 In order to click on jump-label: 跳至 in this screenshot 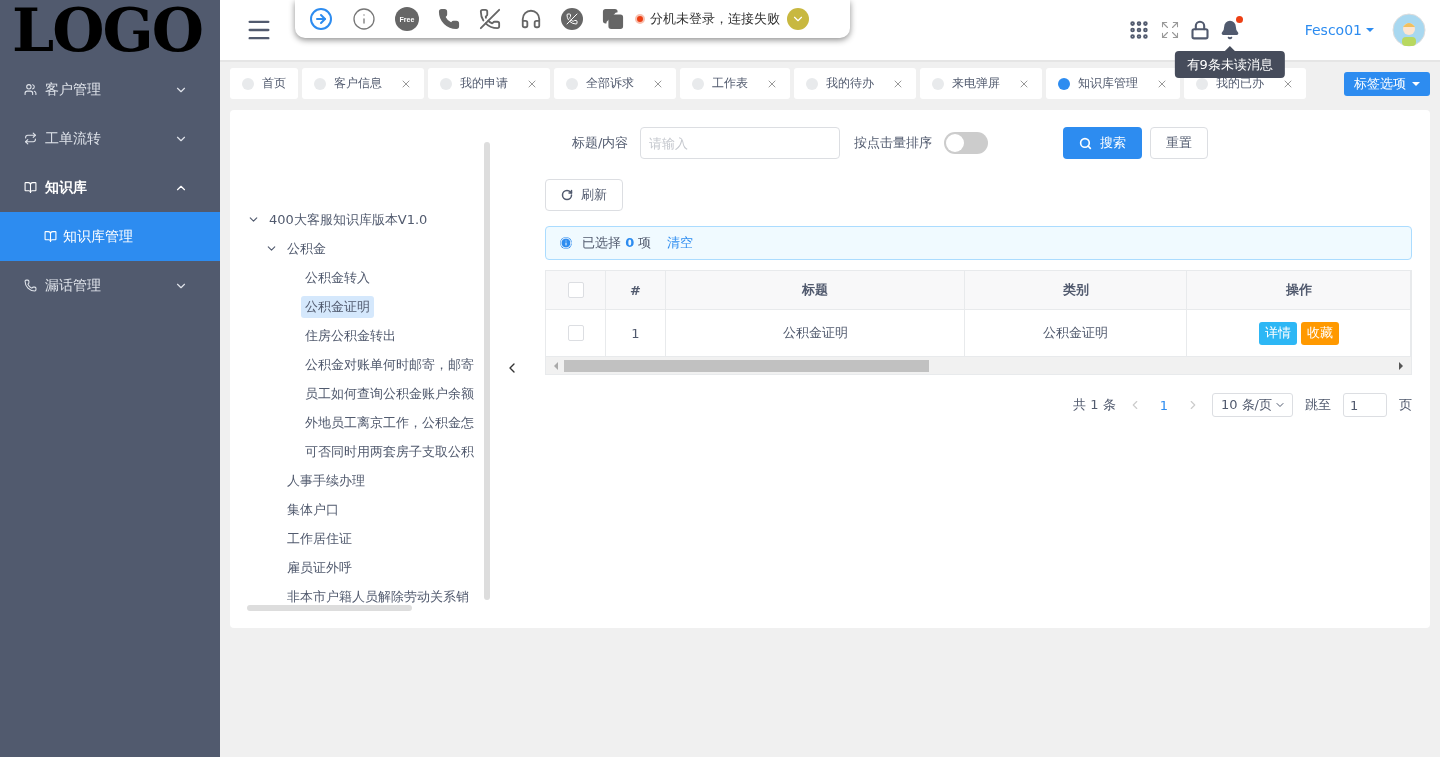, I will do `click(1318, 405)`.